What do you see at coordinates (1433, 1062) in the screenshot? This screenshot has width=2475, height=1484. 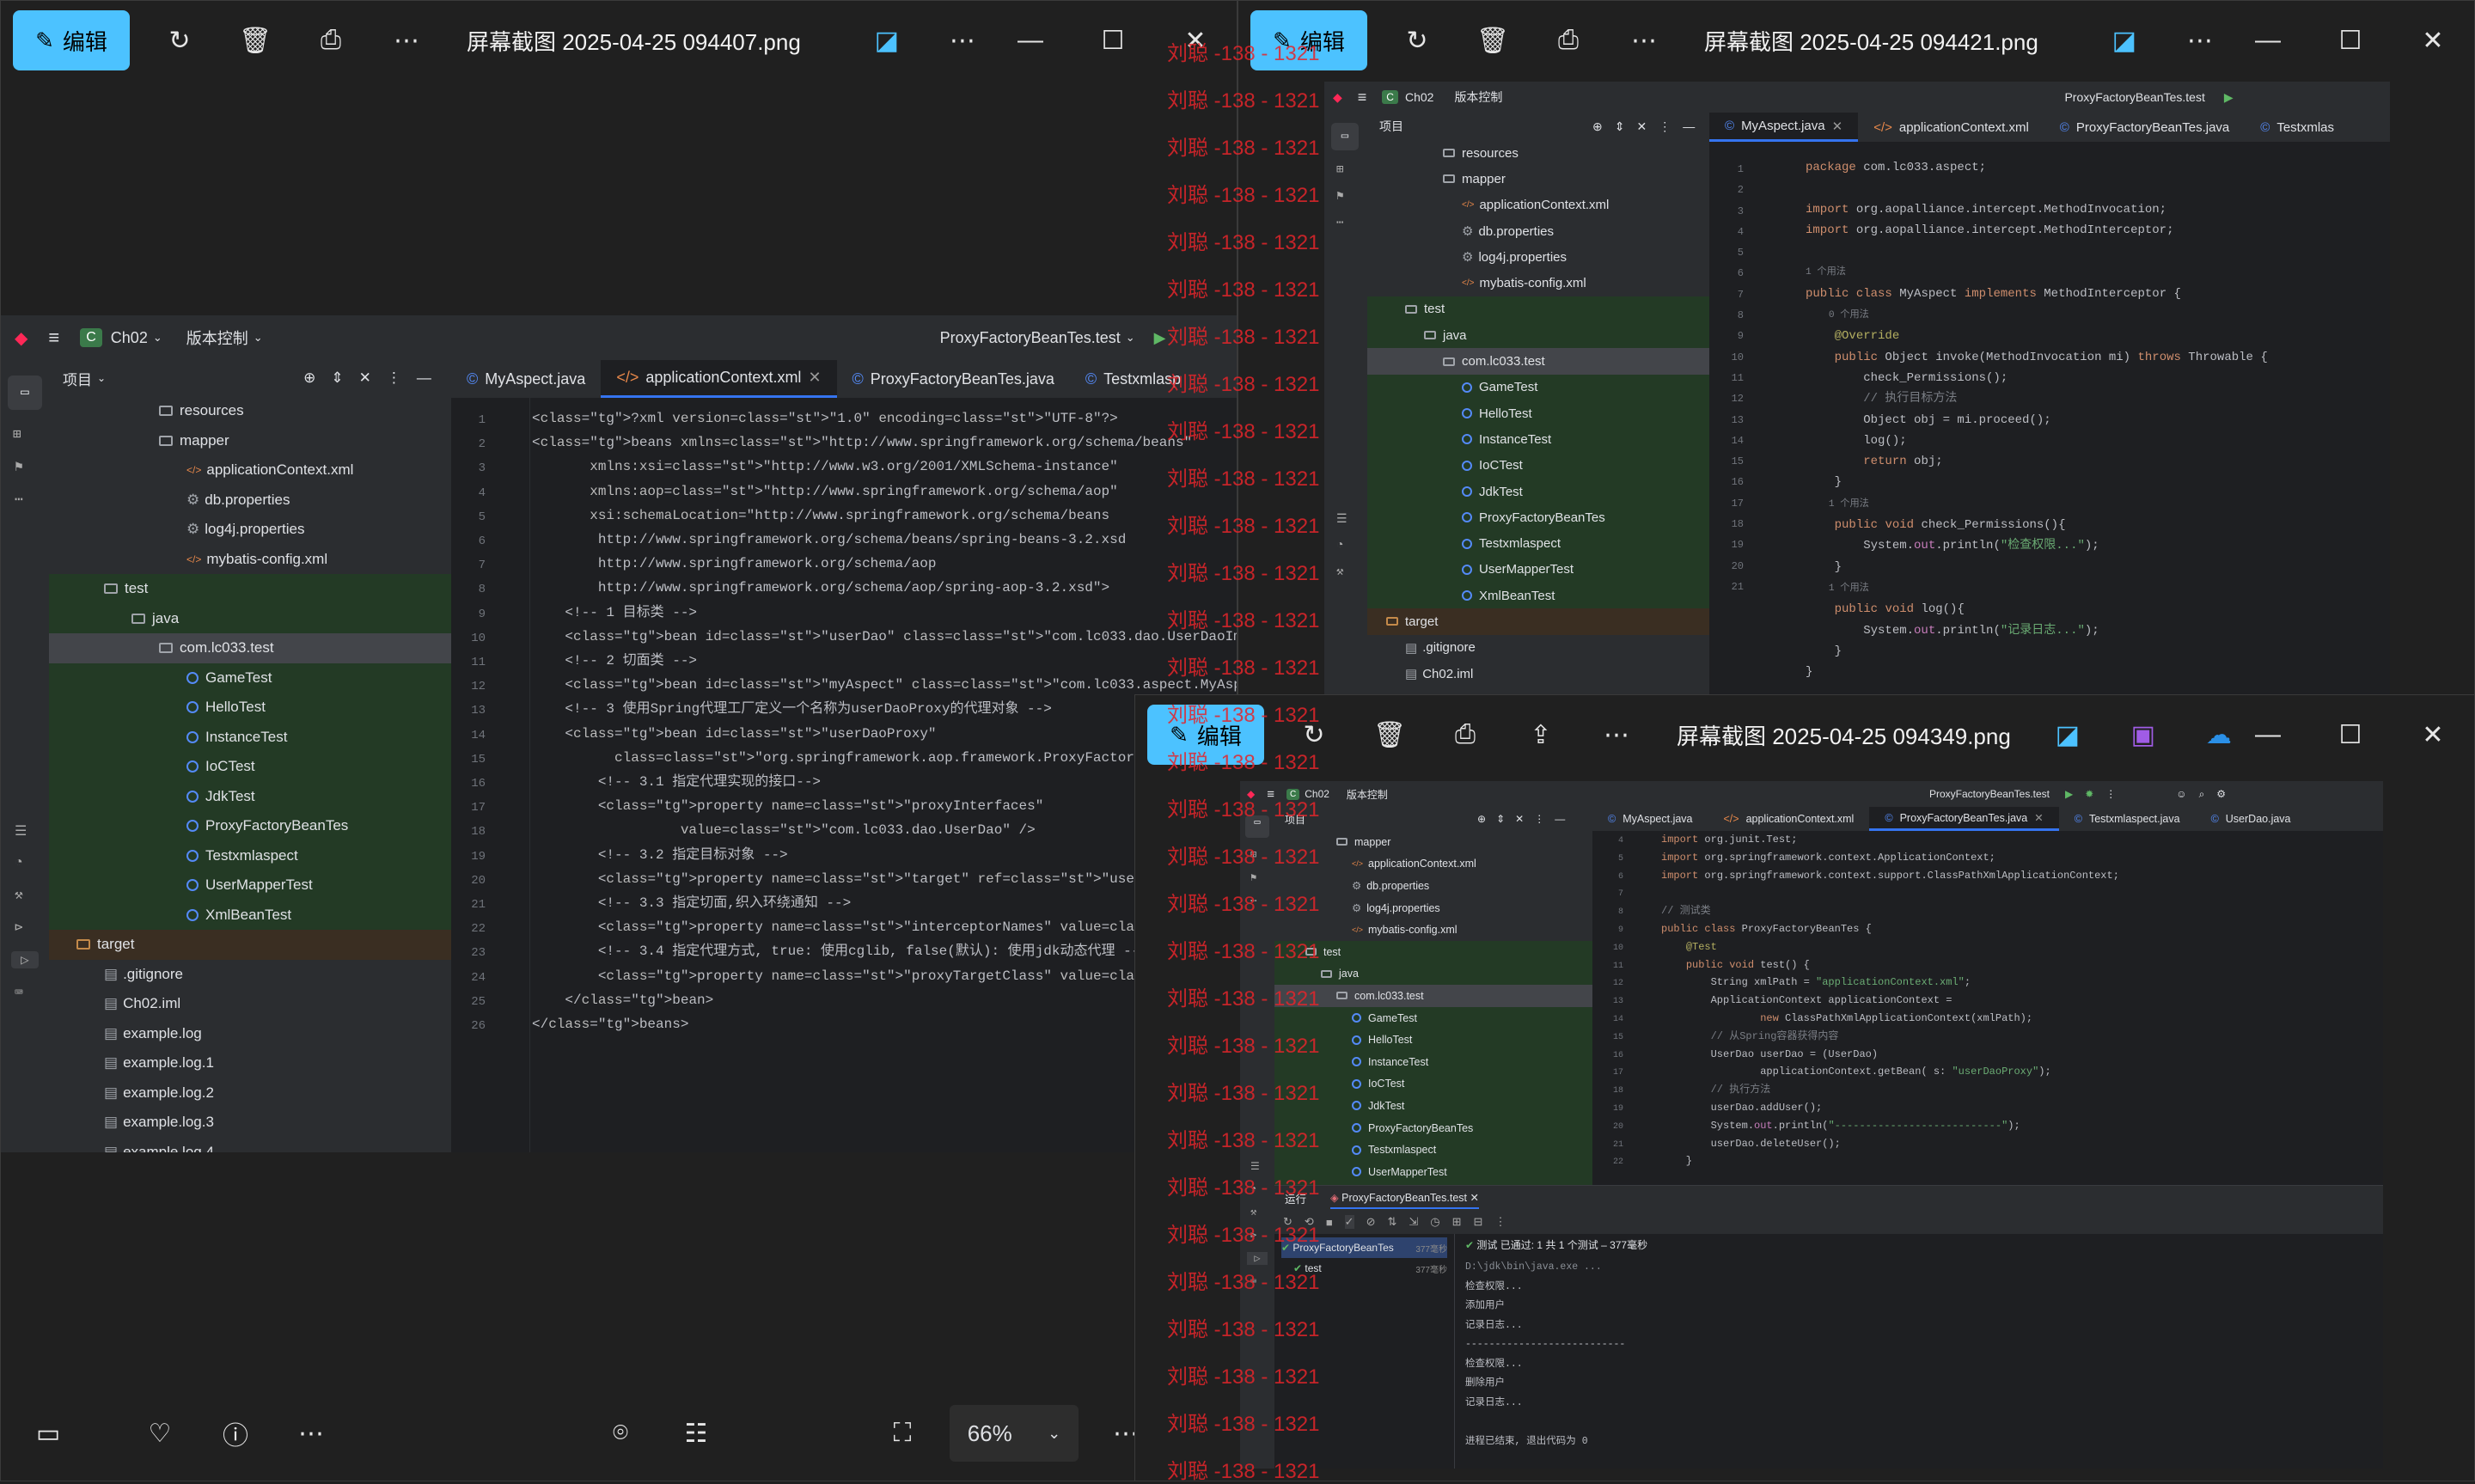 I see `tree-item-instancetest: InstanceTest` at bounding box center [1433, 1062].